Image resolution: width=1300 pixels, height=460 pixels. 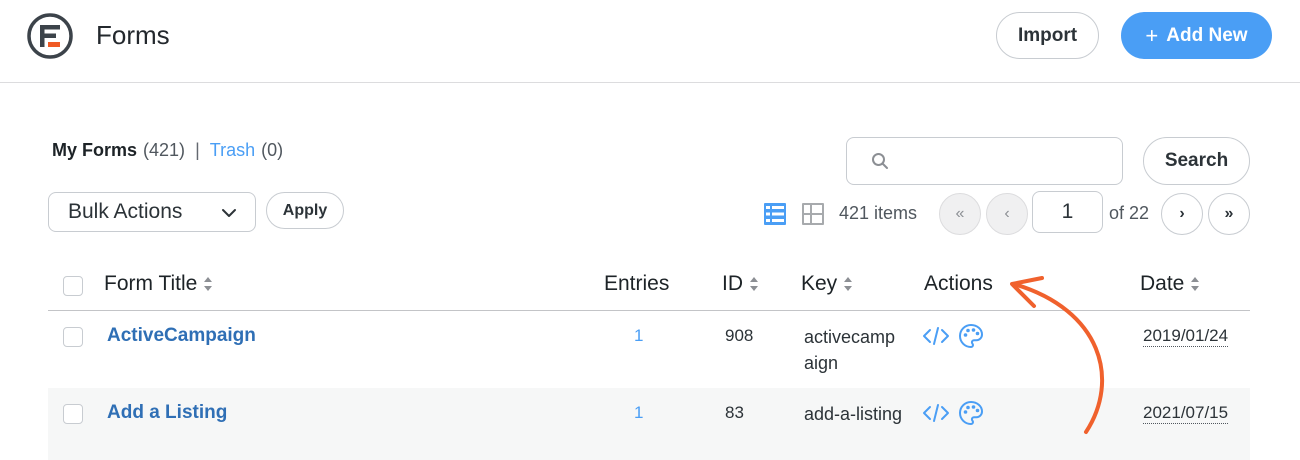 I want to click on trash-link: Trash, so click(x=232, y=150).